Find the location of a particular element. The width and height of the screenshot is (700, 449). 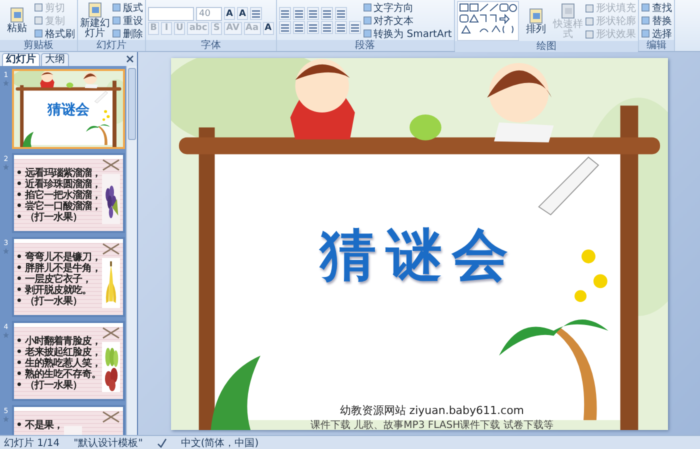

riddle-line: • 一层皮它衣子， is located at coordinates (54, 279).